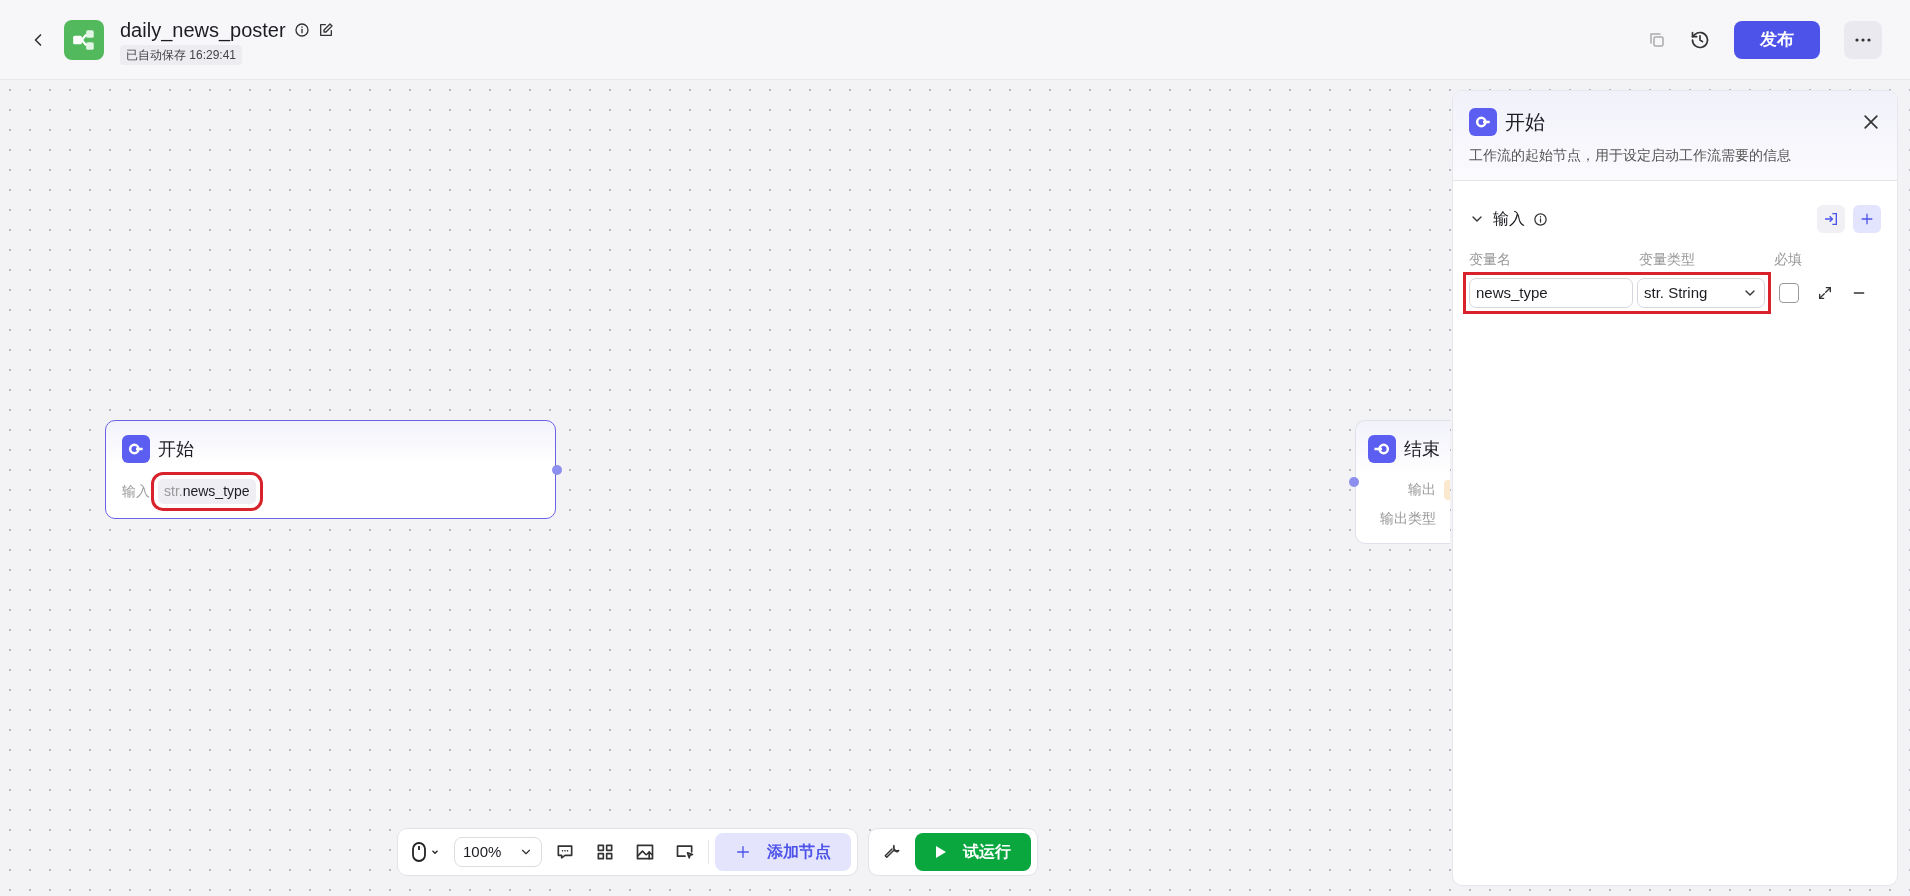  Describe the element at coordinates (203, 30) in the screenshot. I see `workflow-title: daily_news_poster` at that location.